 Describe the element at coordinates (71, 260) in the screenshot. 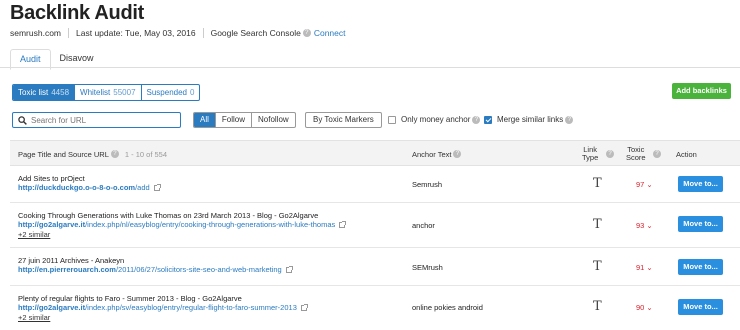

I see `row-page-title: 27 juin 2011 Archives - Anakeyn` at that location.